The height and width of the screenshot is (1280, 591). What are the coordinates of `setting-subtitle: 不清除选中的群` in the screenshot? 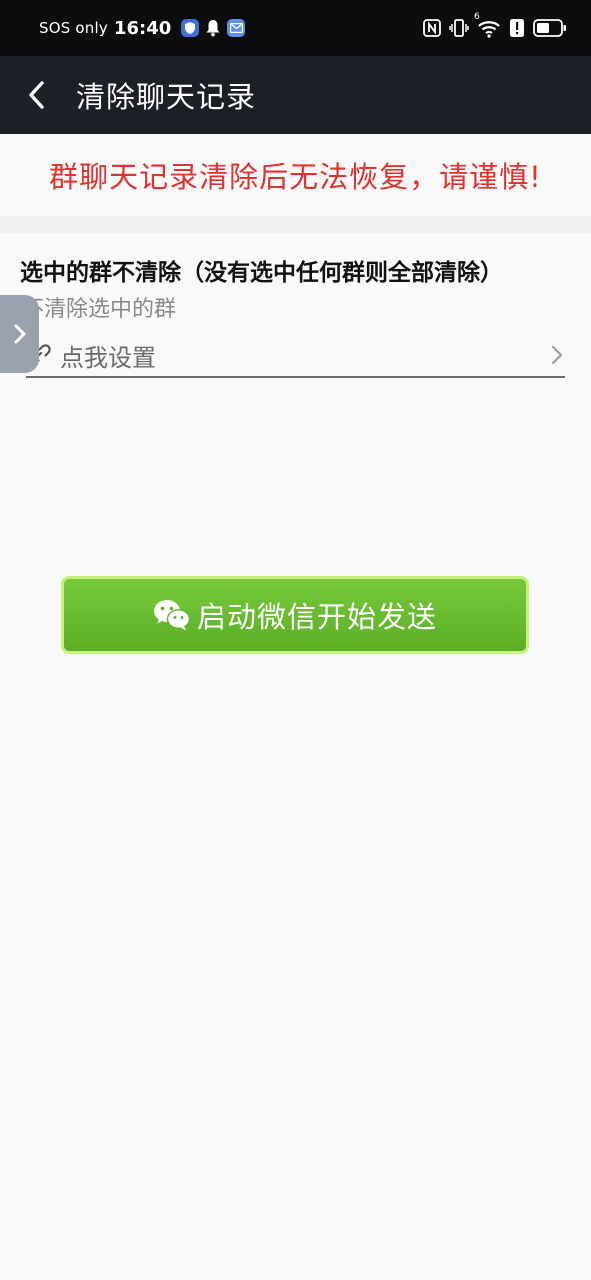 It's located at (99, 309).